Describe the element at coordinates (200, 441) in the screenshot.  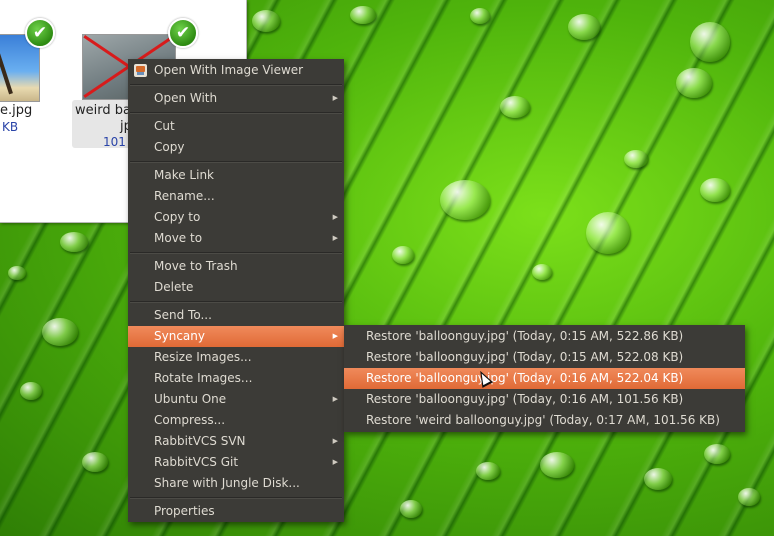
I see `menu-item-label: RabbitVCS SVN` at that location.